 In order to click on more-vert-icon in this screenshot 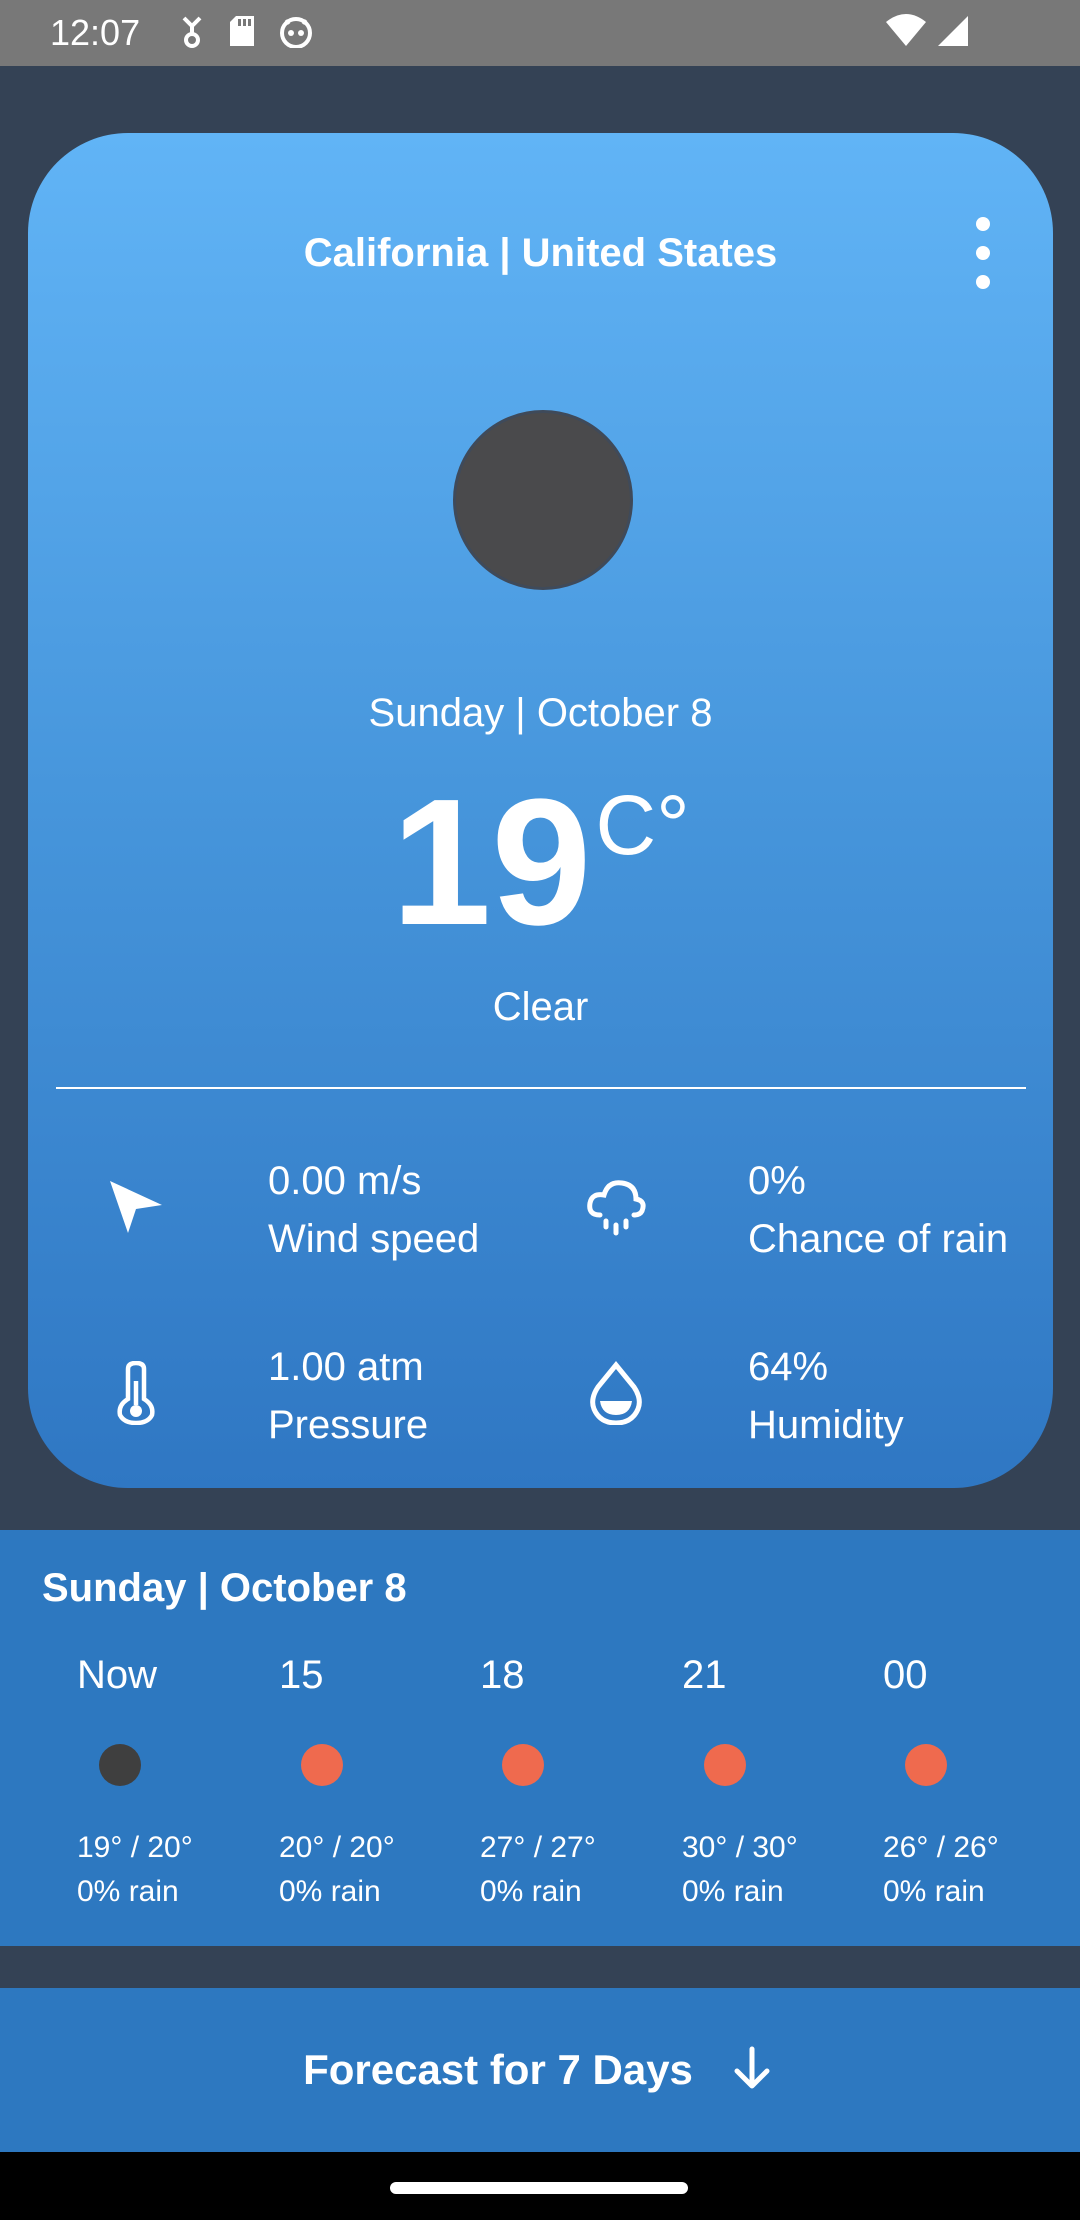, I will do `click(983, 253)`.